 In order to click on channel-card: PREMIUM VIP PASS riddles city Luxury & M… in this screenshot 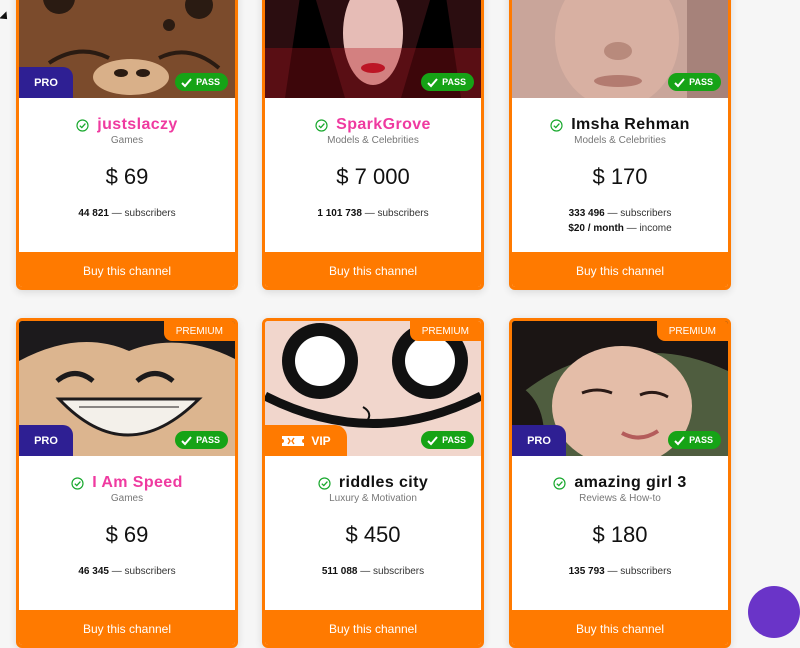, I will do `click(373, 483)`.